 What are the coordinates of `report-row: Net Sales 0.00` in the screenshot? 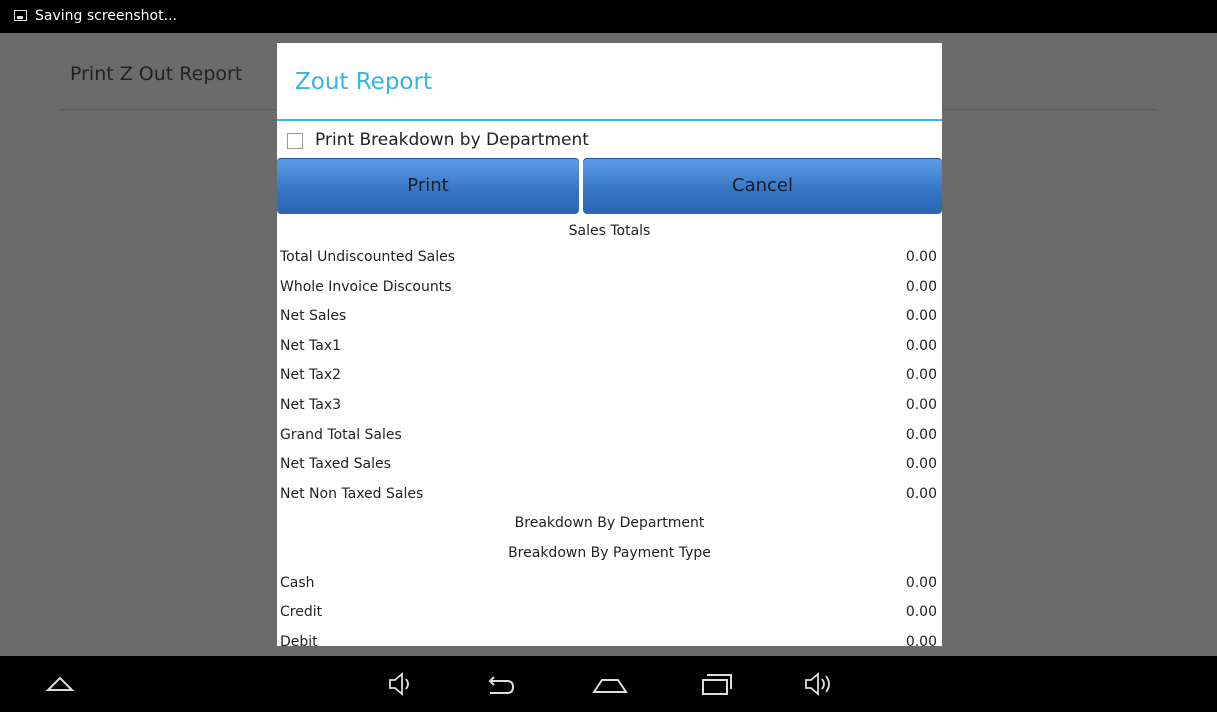 It's located at (609, 317).